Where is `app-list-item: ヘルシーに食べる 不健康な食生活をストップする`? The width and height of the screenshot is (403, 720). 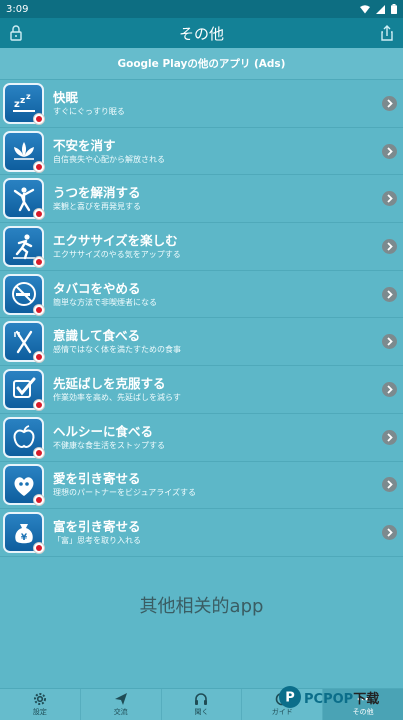
app-list-item: ヘルシーに食べる 不健康な食生活をストップする is located at coordinates (201, 438).